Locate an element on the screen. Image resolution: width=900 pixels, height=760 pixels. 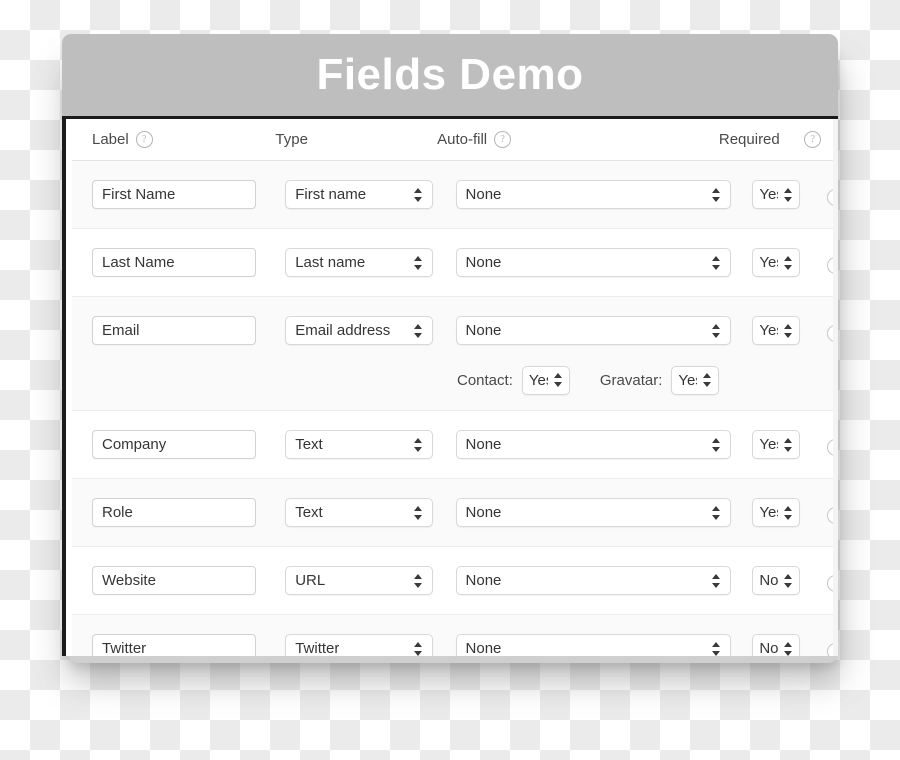
label-input: Twitter is located at coordinates (174, 645).